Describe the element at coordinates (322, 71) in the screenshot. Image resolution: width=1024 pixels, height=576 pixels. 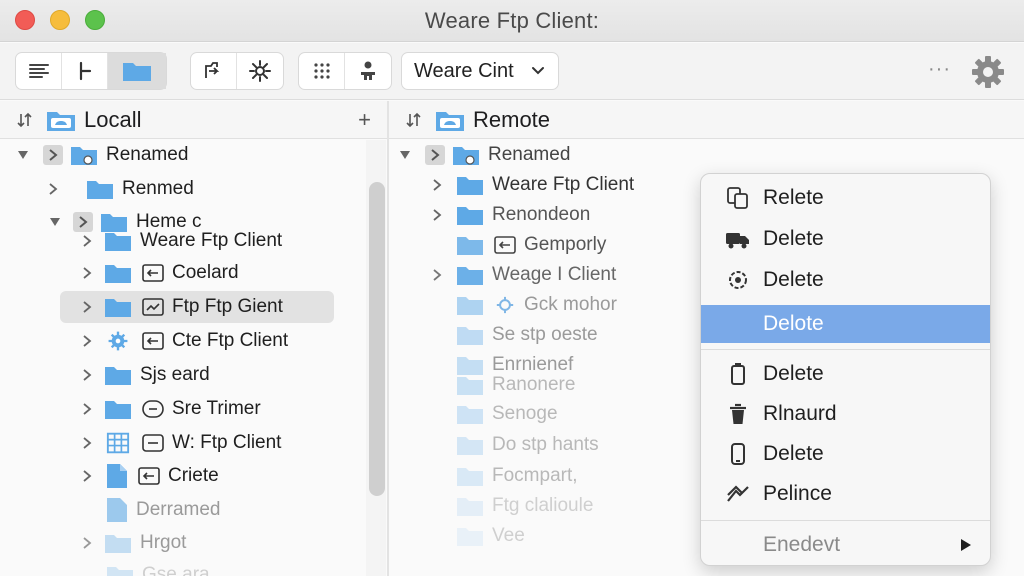
I see `grid-button` at that location.